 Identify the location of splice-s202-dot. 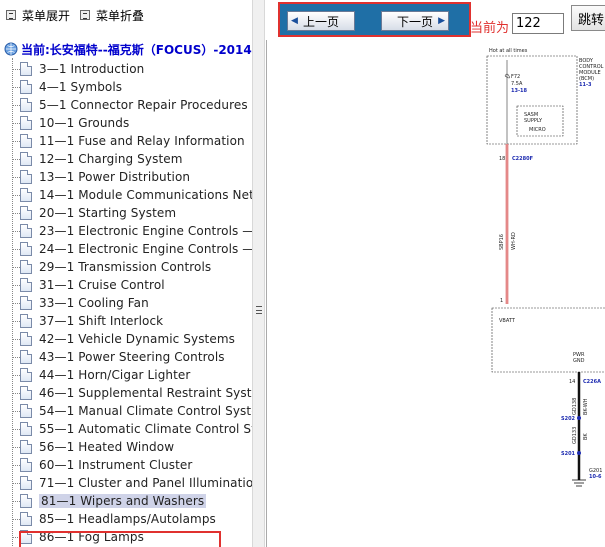
(579, 418).